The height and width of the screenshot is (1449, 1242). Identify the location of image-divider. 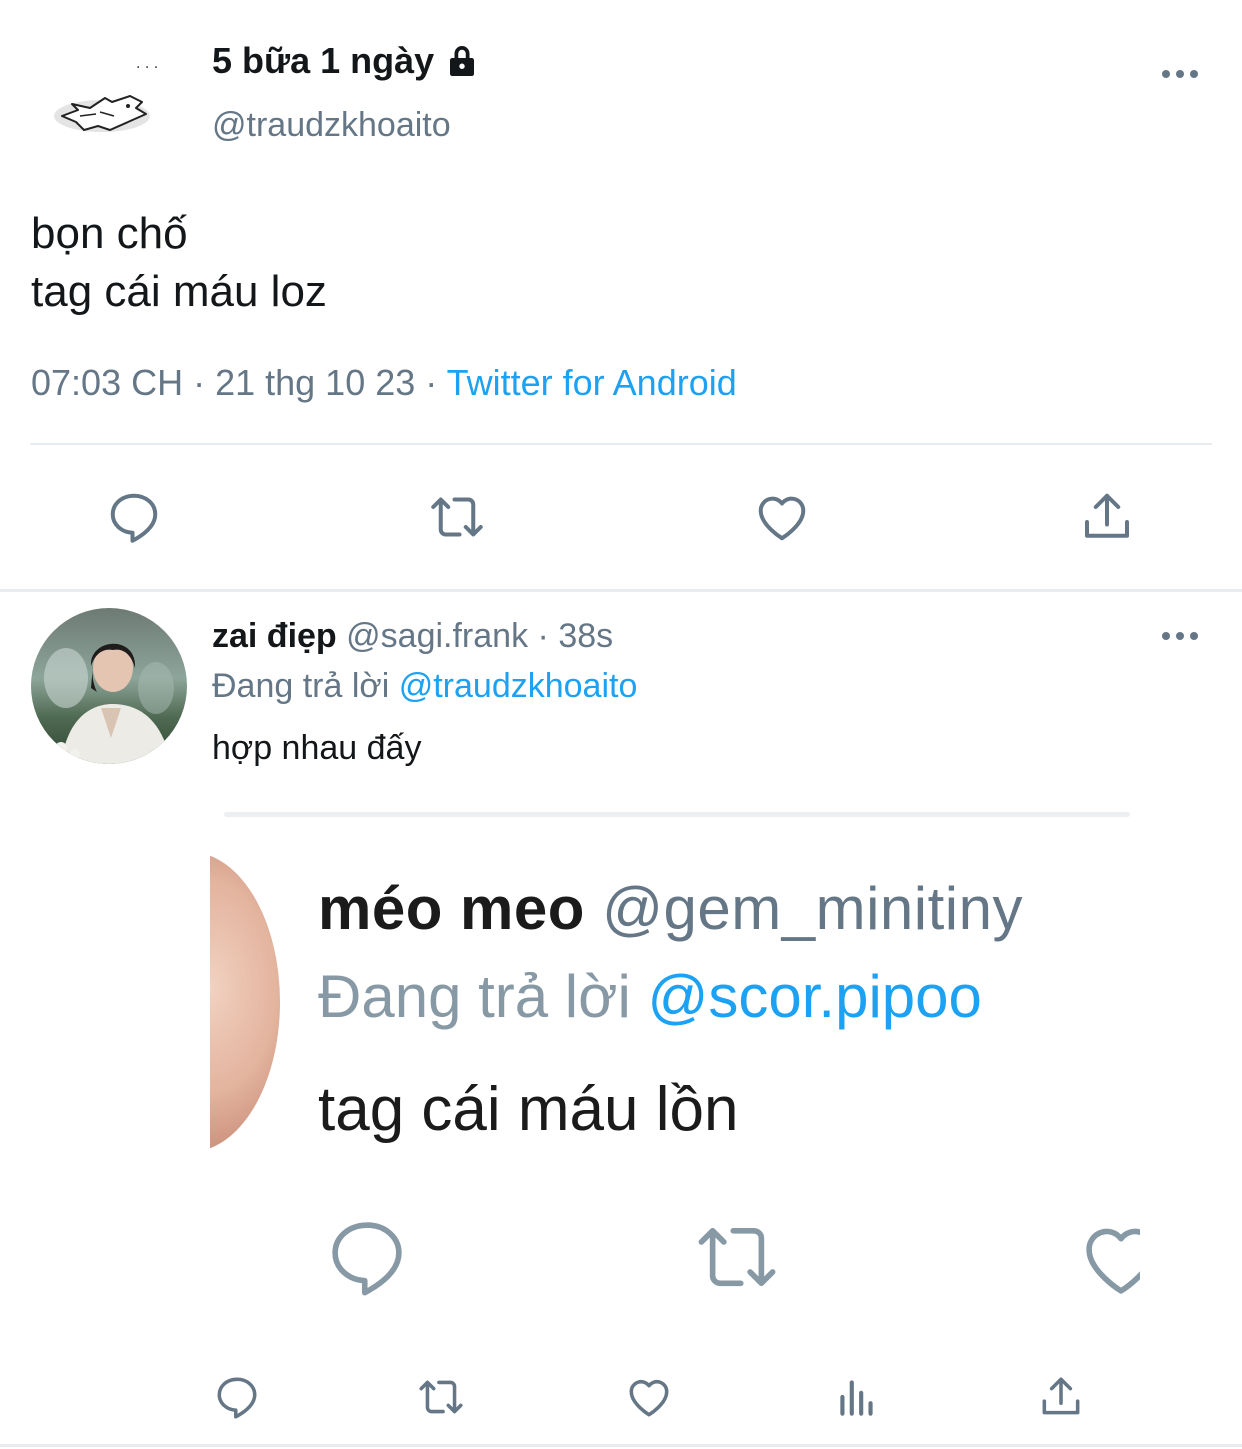
(677, 814).